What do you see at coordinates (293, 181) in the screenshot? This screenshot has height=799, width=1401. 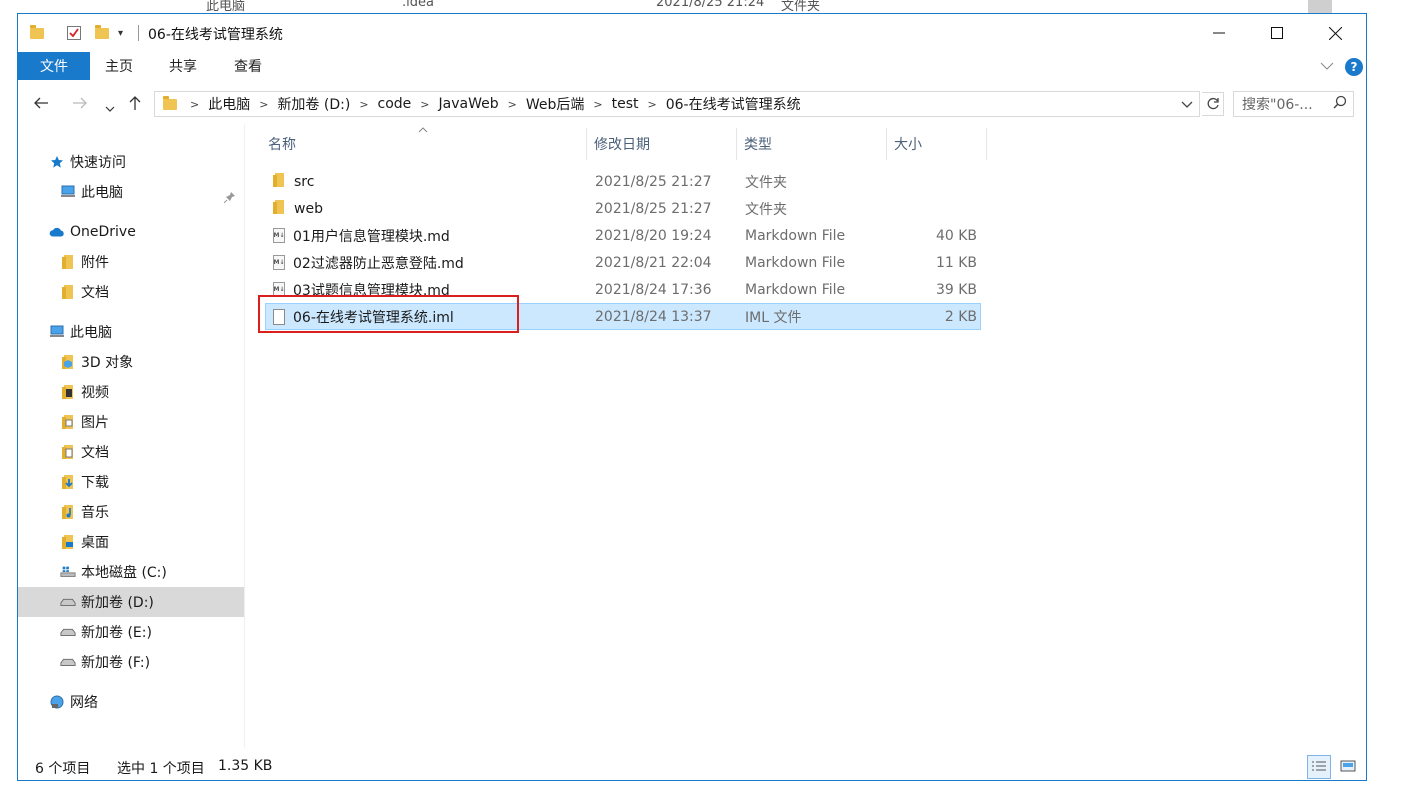 I see `file-name-cell: src` at bounding box center [293, 181].